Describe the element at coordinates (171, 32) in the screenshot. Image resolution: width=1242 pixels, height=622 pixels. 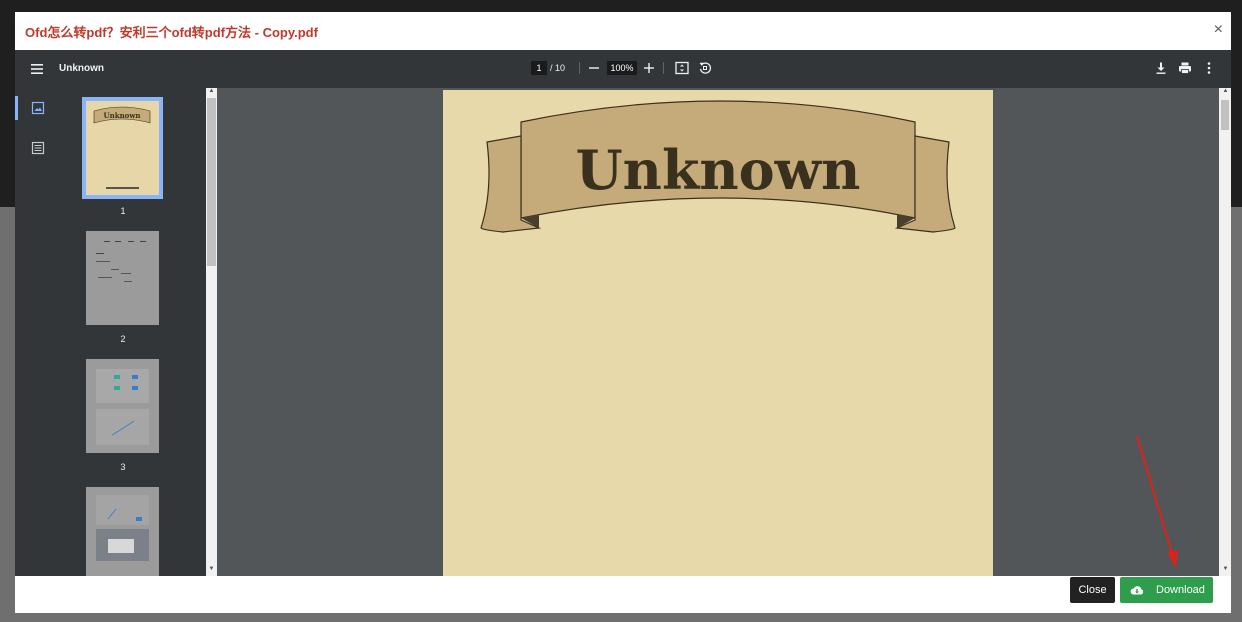
I see `modal-title: Ofd怎么转pdf？安利三个ofd转pdf方法 - Copy.pdf` at that location.